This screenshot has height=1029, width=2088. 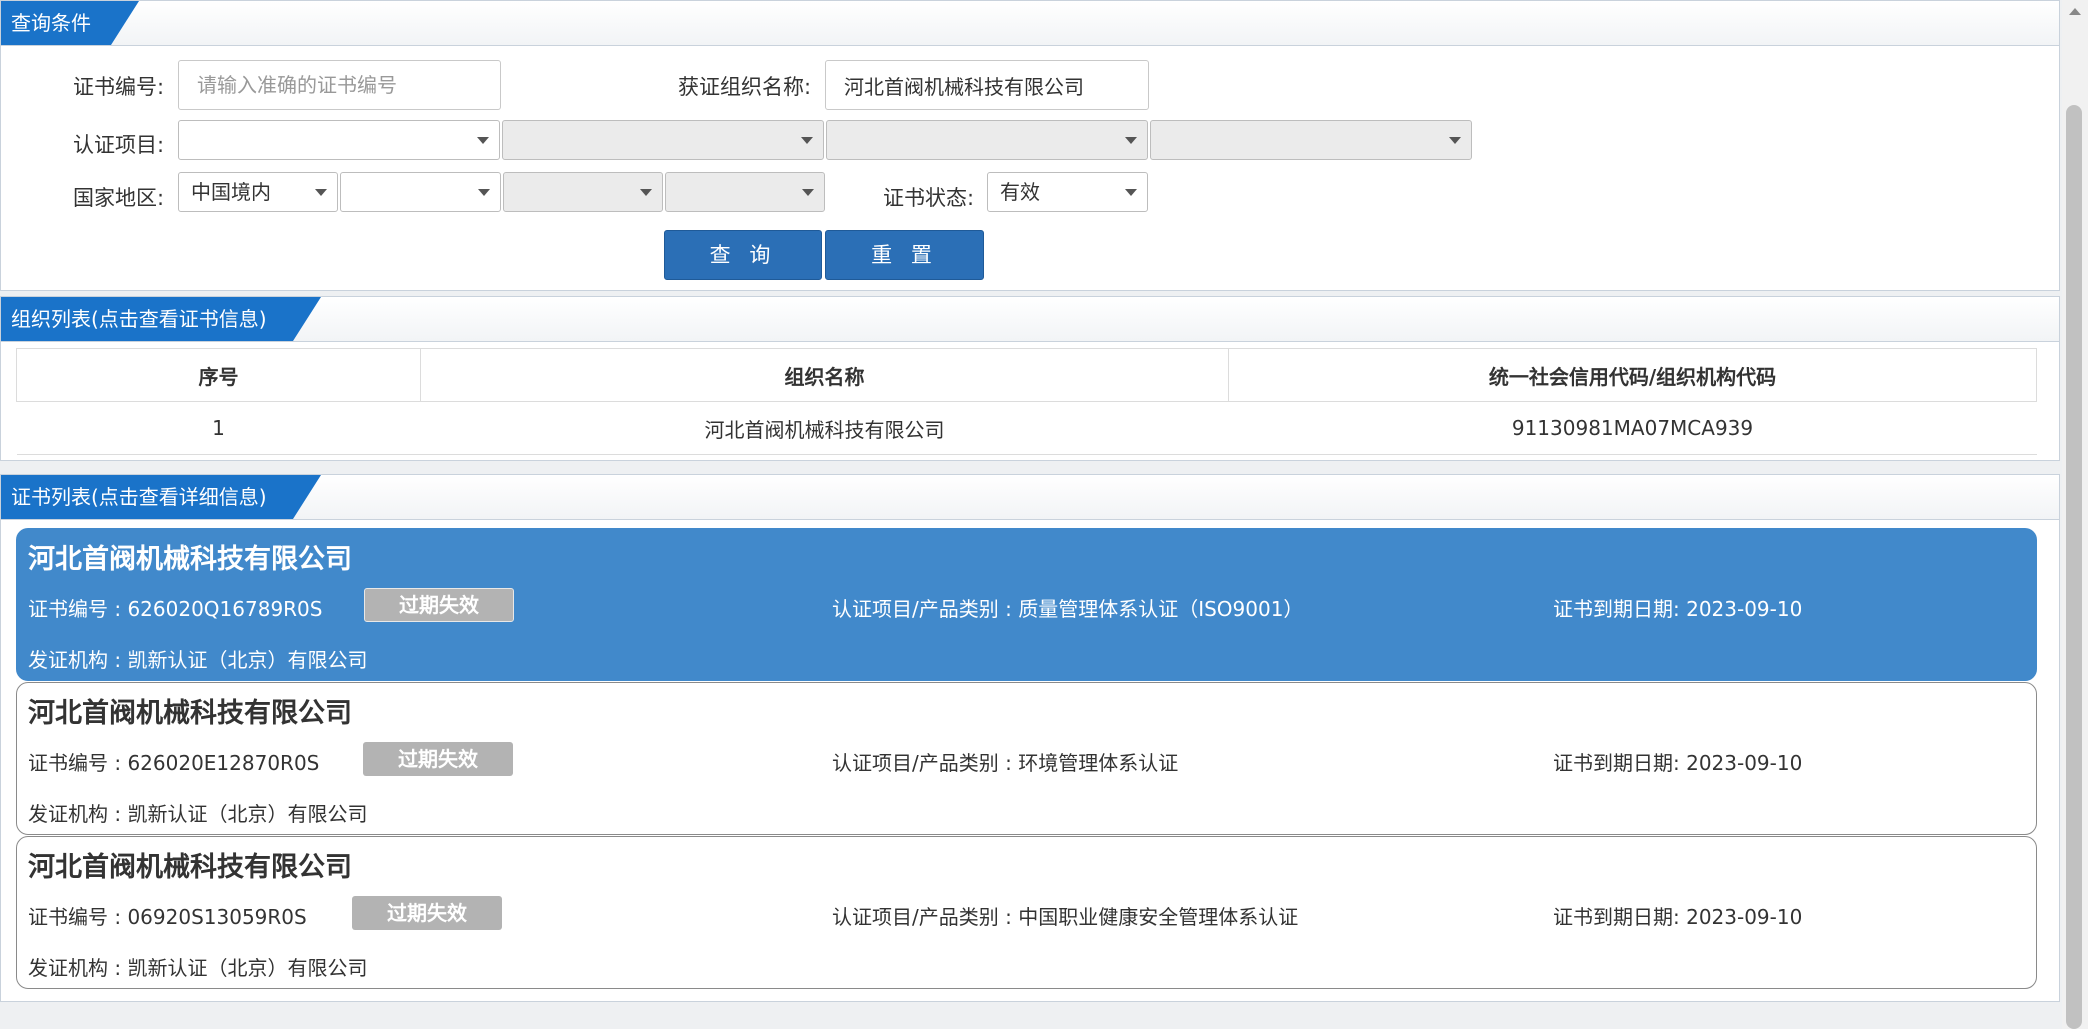 What do you see at coordinates (231, 192) in the screenshot?
I see `region-select-1-value: 中国境内` at bounding box center [231, 192].